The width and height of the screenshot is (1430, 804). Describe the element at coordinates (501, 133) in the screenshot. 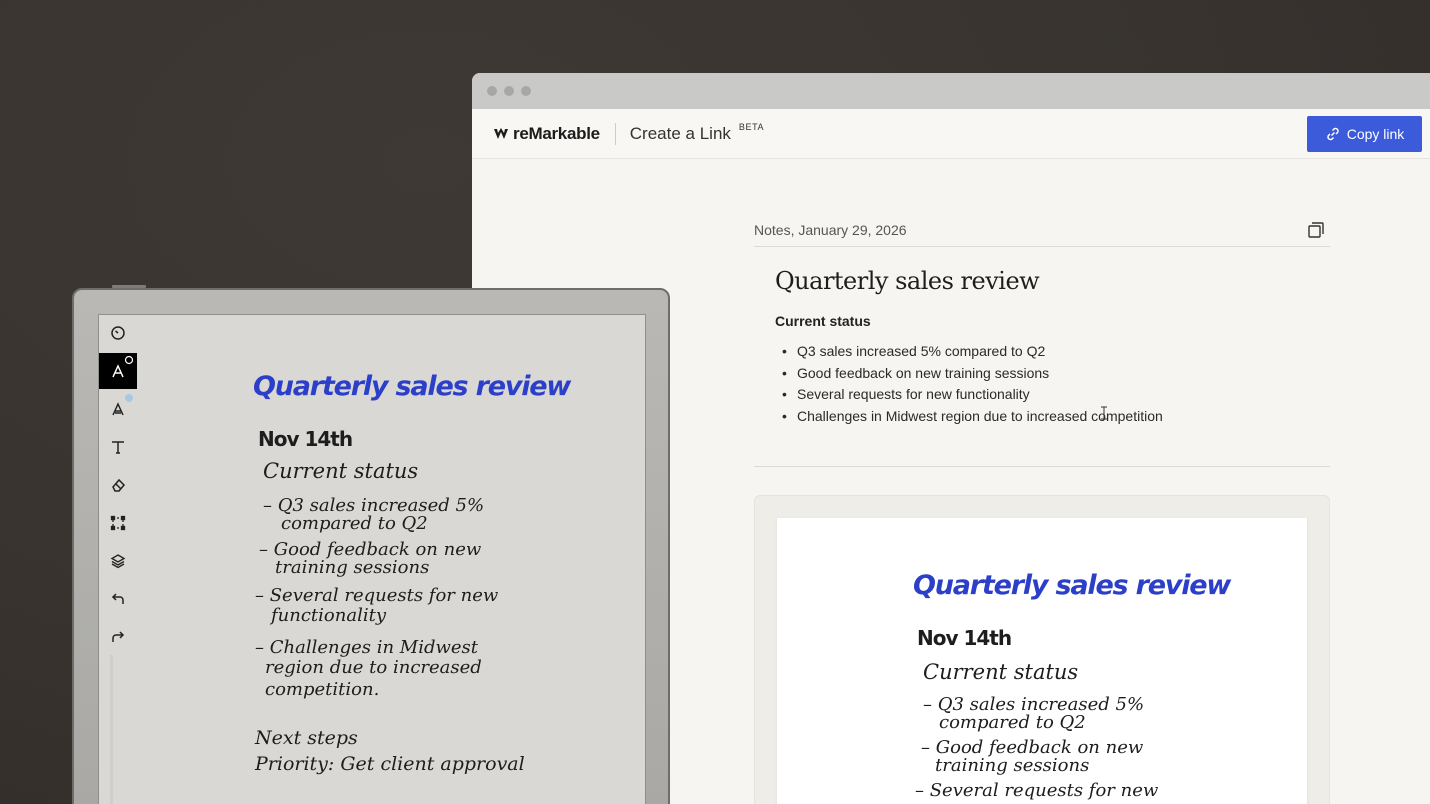

I see `remarkable-logo-icon` at that location.